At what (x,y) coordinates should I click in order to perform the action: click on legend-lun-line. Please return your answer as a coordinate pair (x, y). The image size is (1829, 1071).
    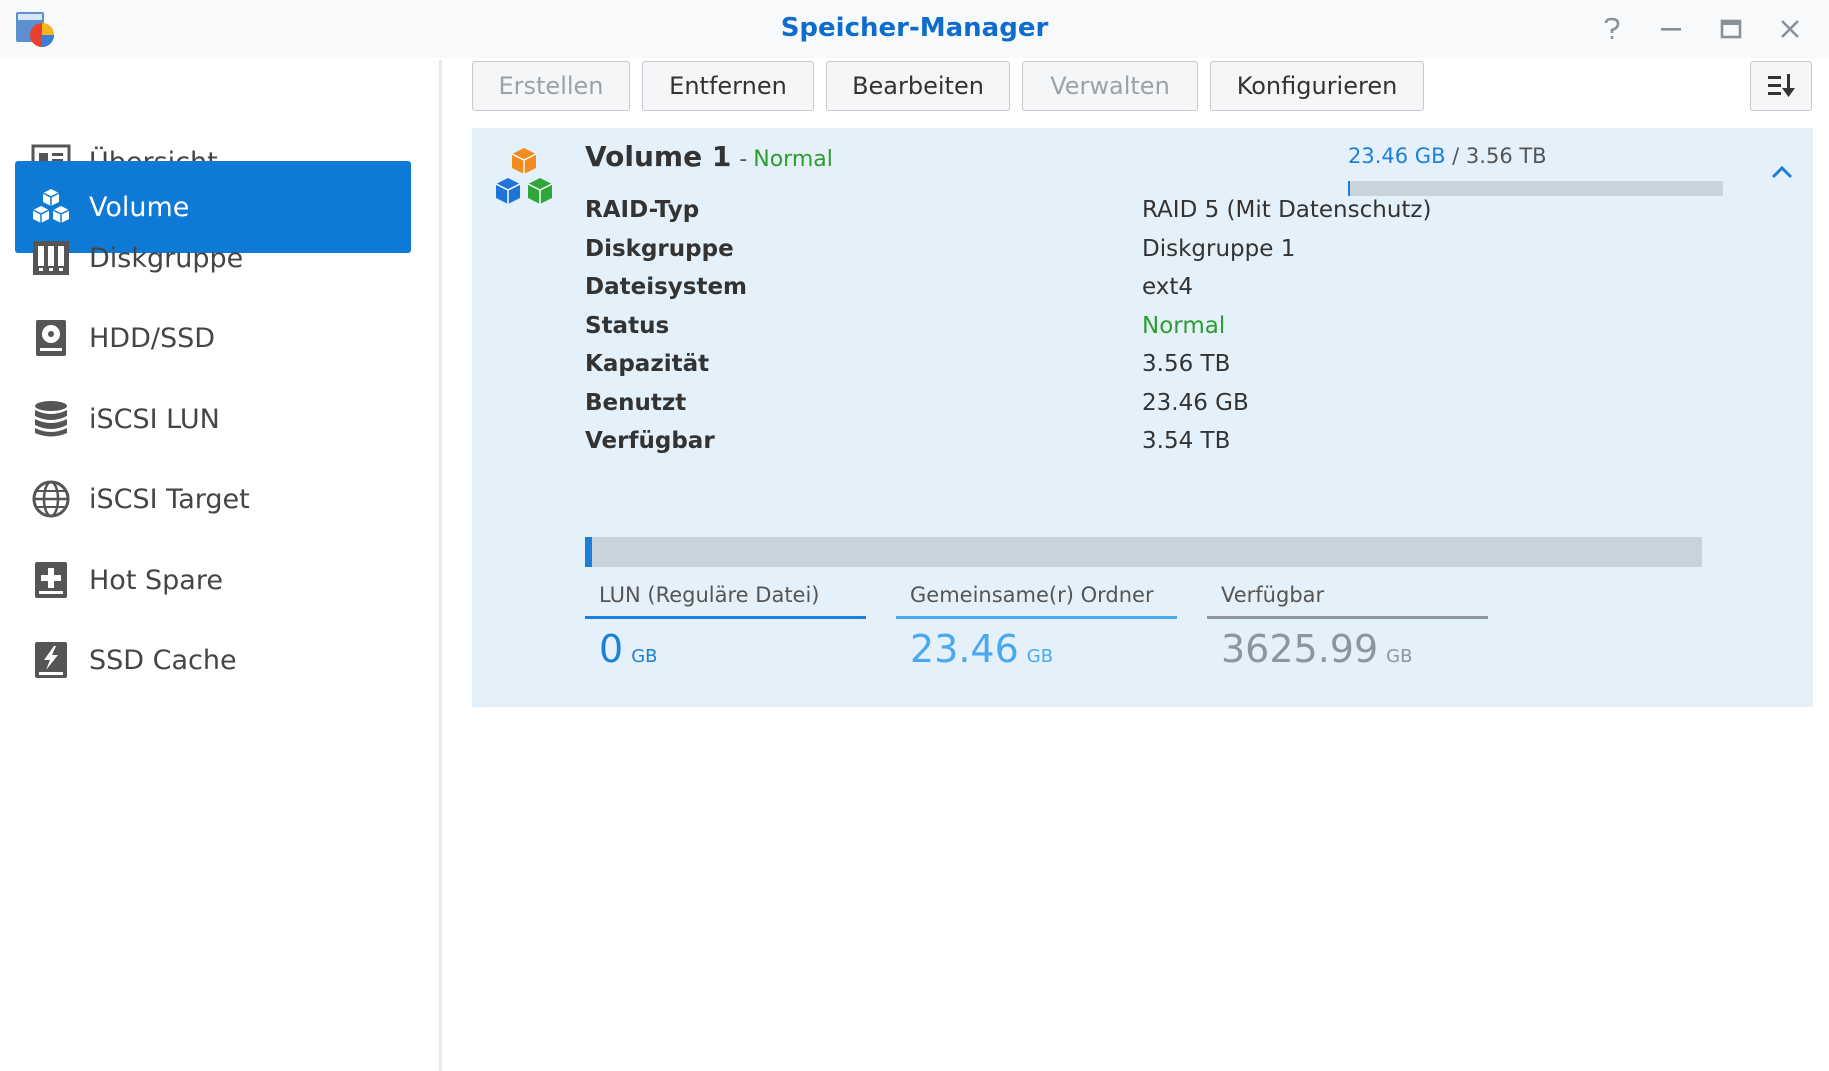
    Looking at the image, I should click on (725, 617).